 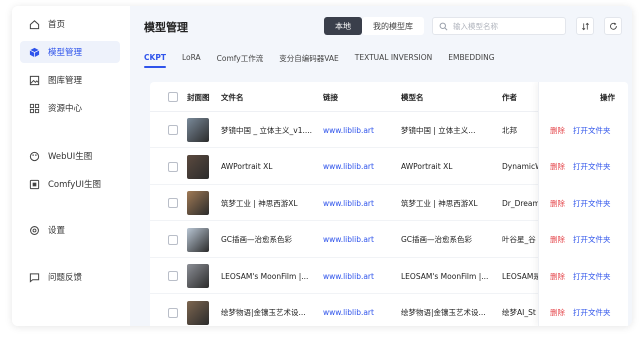 What do you see at coordinates (65, 53) in the screenshot?
I see `sidebar-item-label: 模型管理` at bounding box center [65, 53].